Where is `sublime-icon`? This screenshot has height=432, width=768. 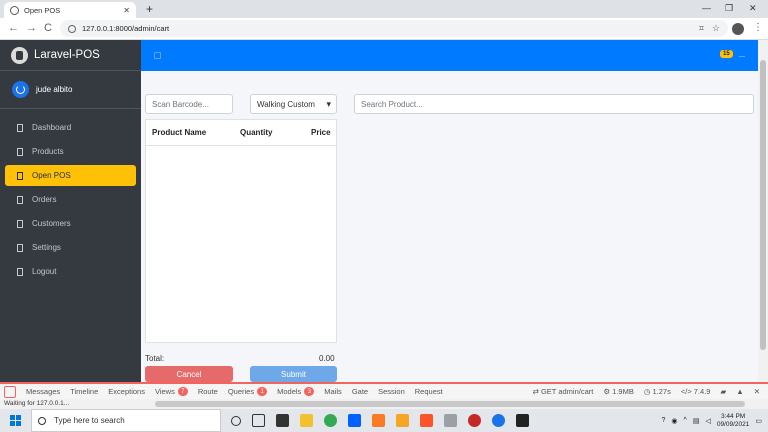
sublime-icon is located at coordinates (402, 420).